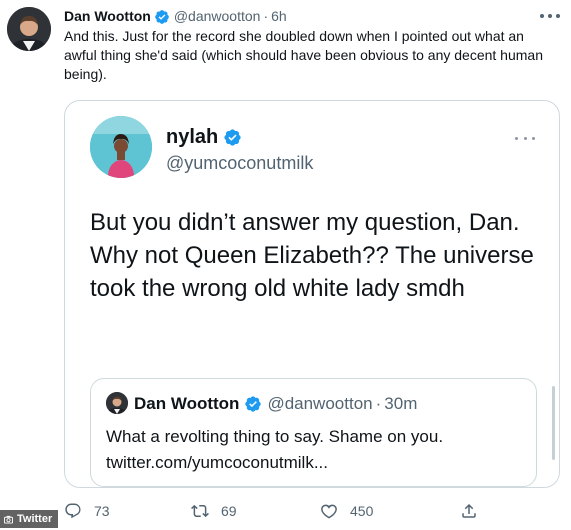 The height and width of the screenshot is (530, 571). What do you see at coordinates (401, 403) in the screenshot?
I see `quoted-timestamp: 30m` at bounding box center [401, 403].